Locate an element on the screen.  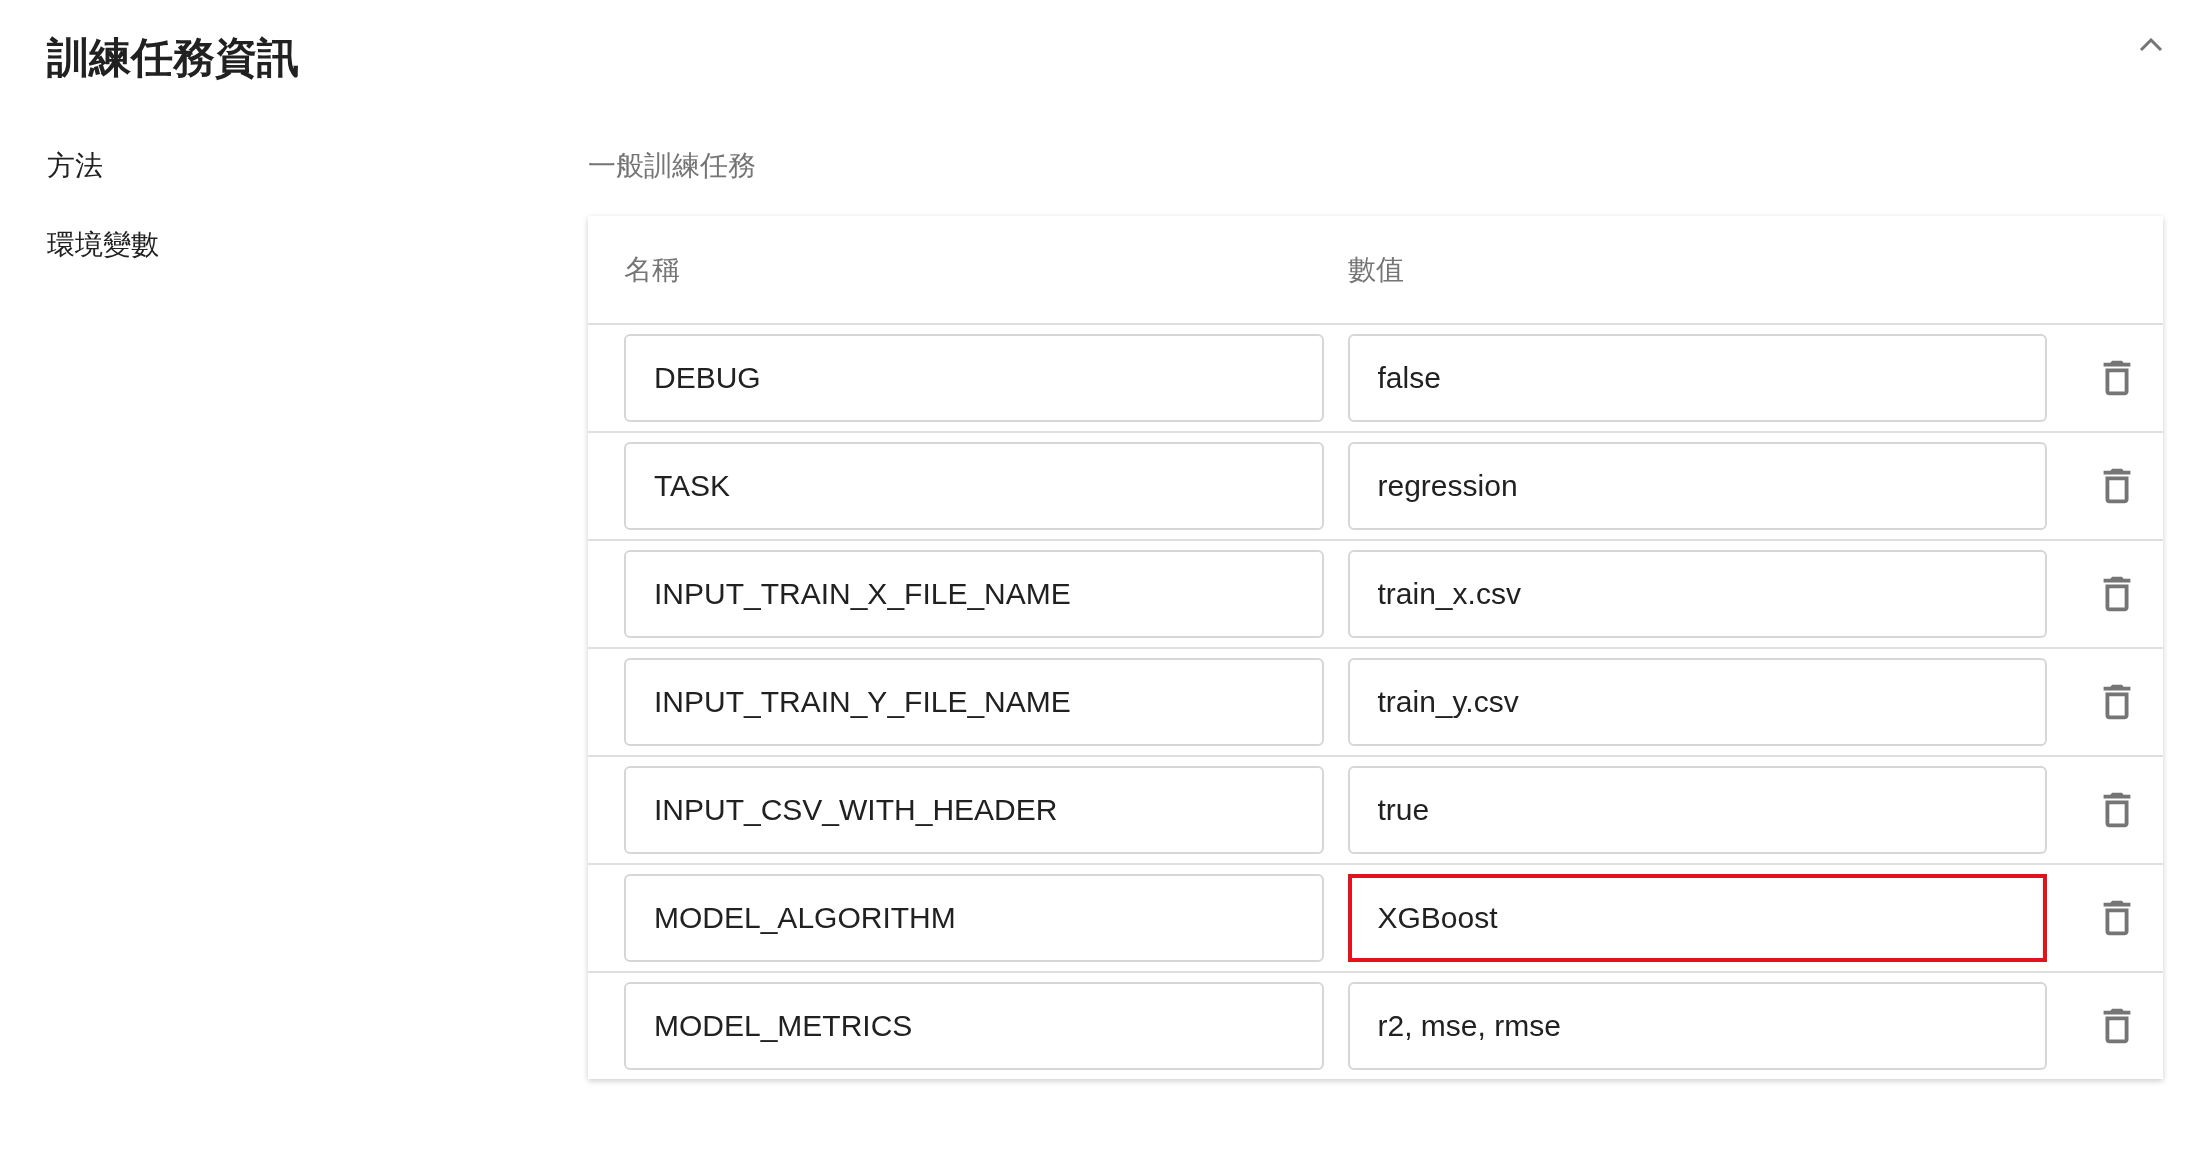
column-header: 數值 is located at coordinates (1376, 269).